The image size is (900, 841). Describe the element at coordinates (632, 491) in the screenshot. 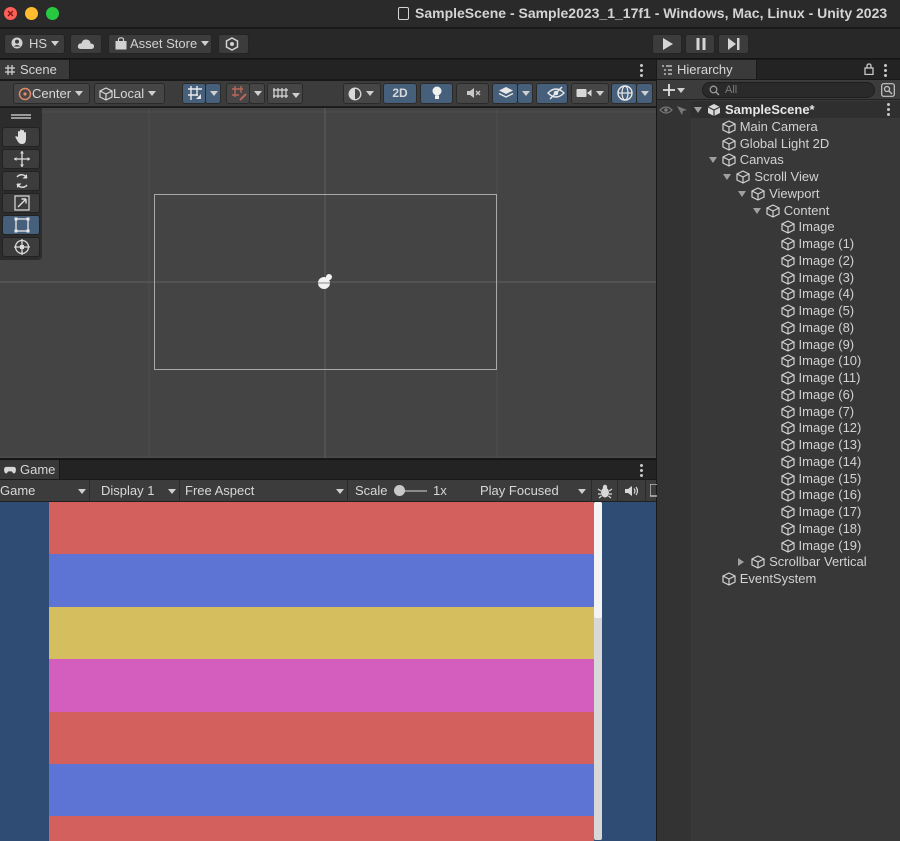

I see `mute-audio-toggle` at that location.